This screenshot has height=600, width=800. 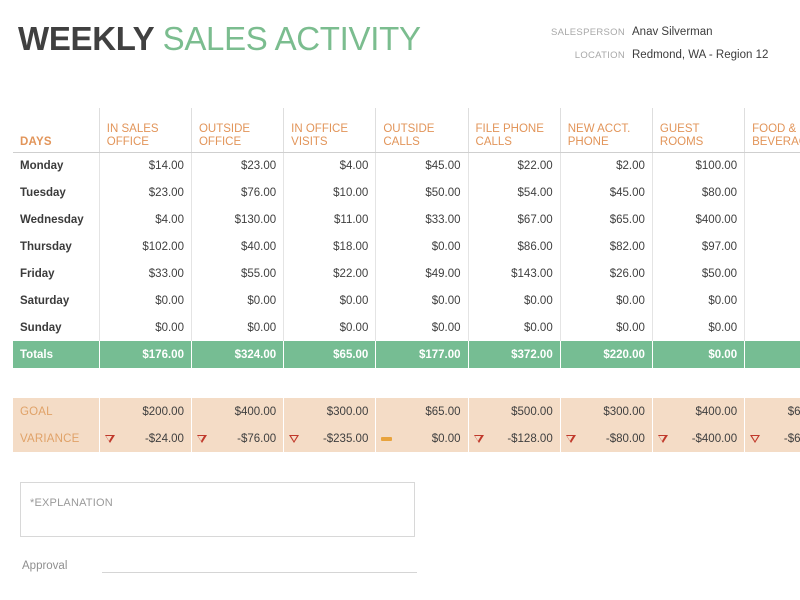 What do you see at coordinates (56, 219) in the screenshot?
I see `day-label-wednesday: Wednesday` at bounding box center [56, 219].